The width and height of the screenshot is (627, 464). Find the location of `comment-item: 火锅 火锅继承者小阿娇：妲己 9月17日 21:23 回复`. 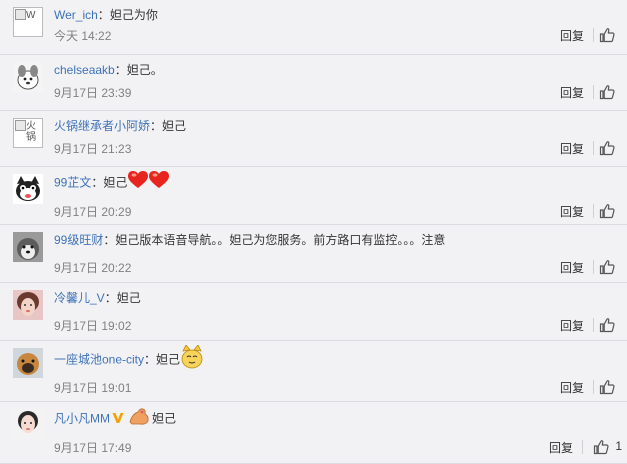

comment-item: 火锅 火锅继承者小阿娇：妲己 9月17日 21:23 回复 is located at coordinates (313, 139).